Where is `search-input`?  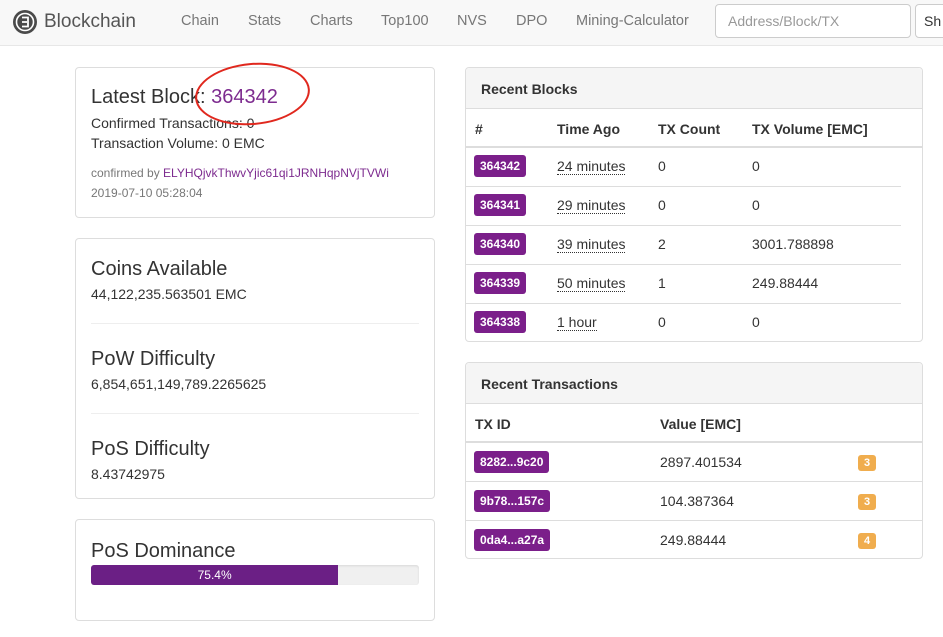
search-input is located at coordinates (813, 21).